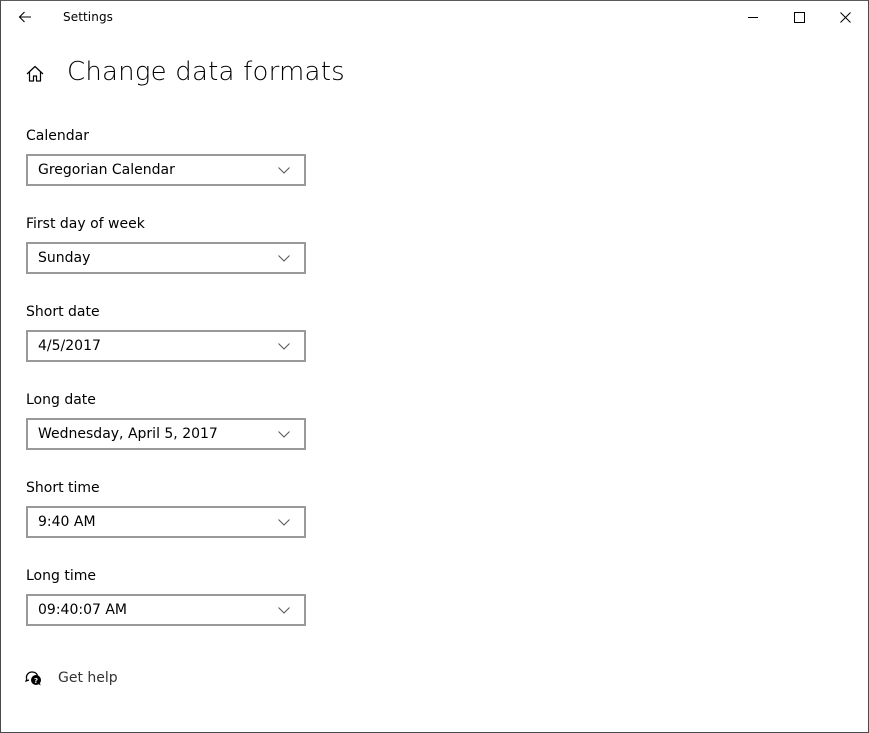 The width and height of the screenshot is (869, 733). I want to click on home-icon, so click(35, 73).